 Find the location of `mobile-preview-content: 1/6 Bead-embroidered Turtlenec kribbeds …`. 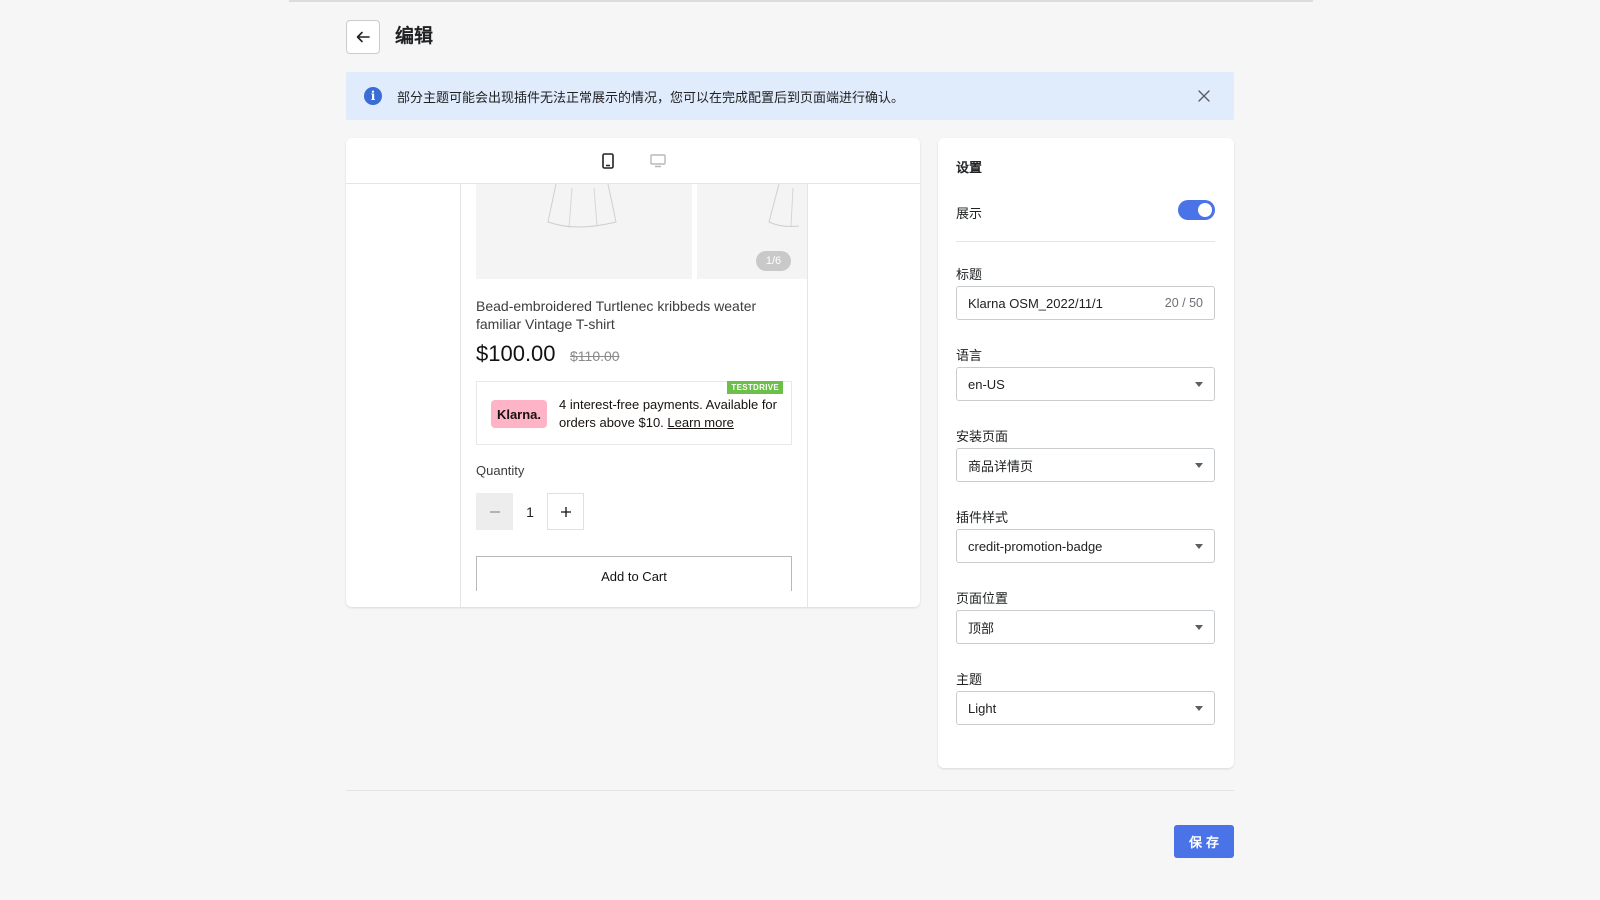

mobile-preview-content: 1/6 Bead-embroidered Turtlenec kribbeds … is located at coordinates (634, 387).